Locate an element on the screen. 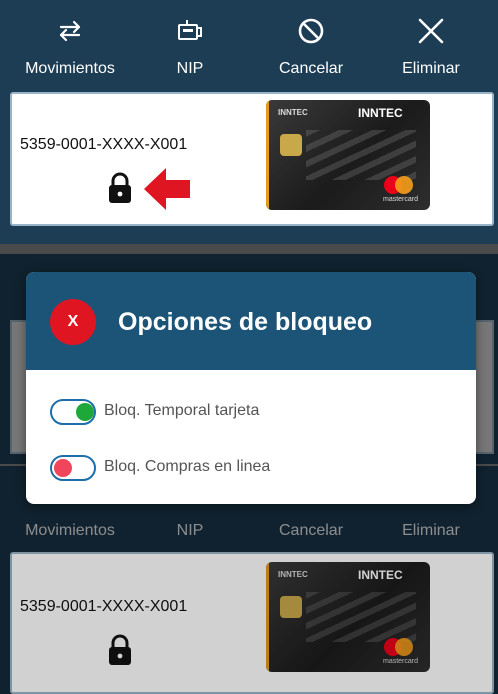 This screenshot has width=498, height=694. card-brand-left: INNTEC is located at coordinates (293, 112).